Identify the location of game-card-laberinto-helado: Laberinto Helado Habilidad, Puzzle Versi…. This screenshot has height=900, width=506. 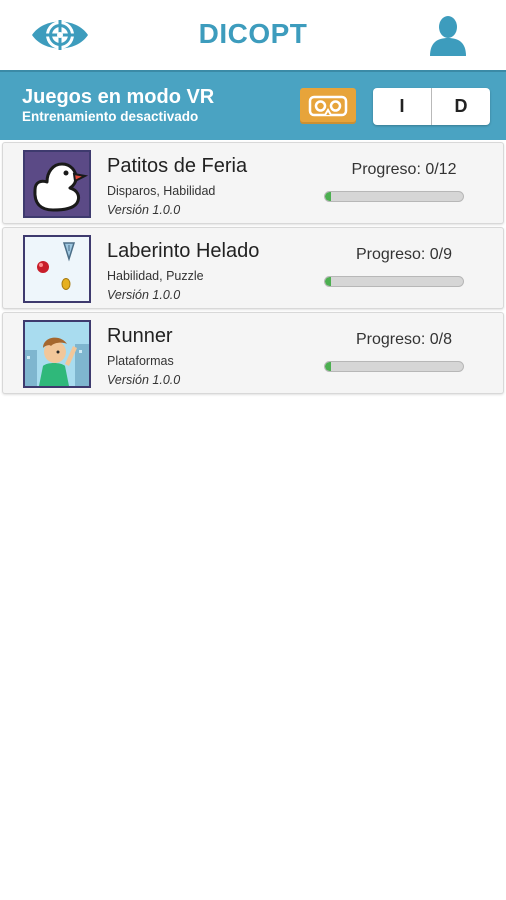
(253, 268).